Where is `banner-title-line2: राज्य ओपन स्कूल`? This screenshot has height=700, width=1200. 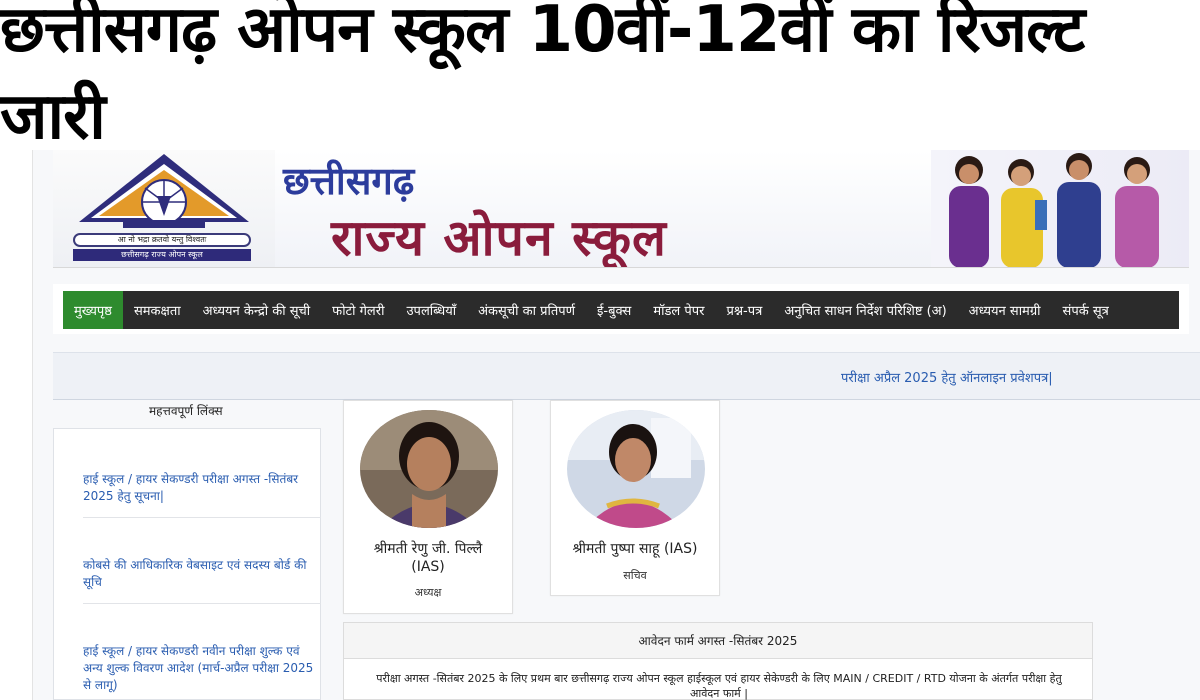
banner-title-line2: राज्य ओपन स्कूल is located at coordinates (499, 238).